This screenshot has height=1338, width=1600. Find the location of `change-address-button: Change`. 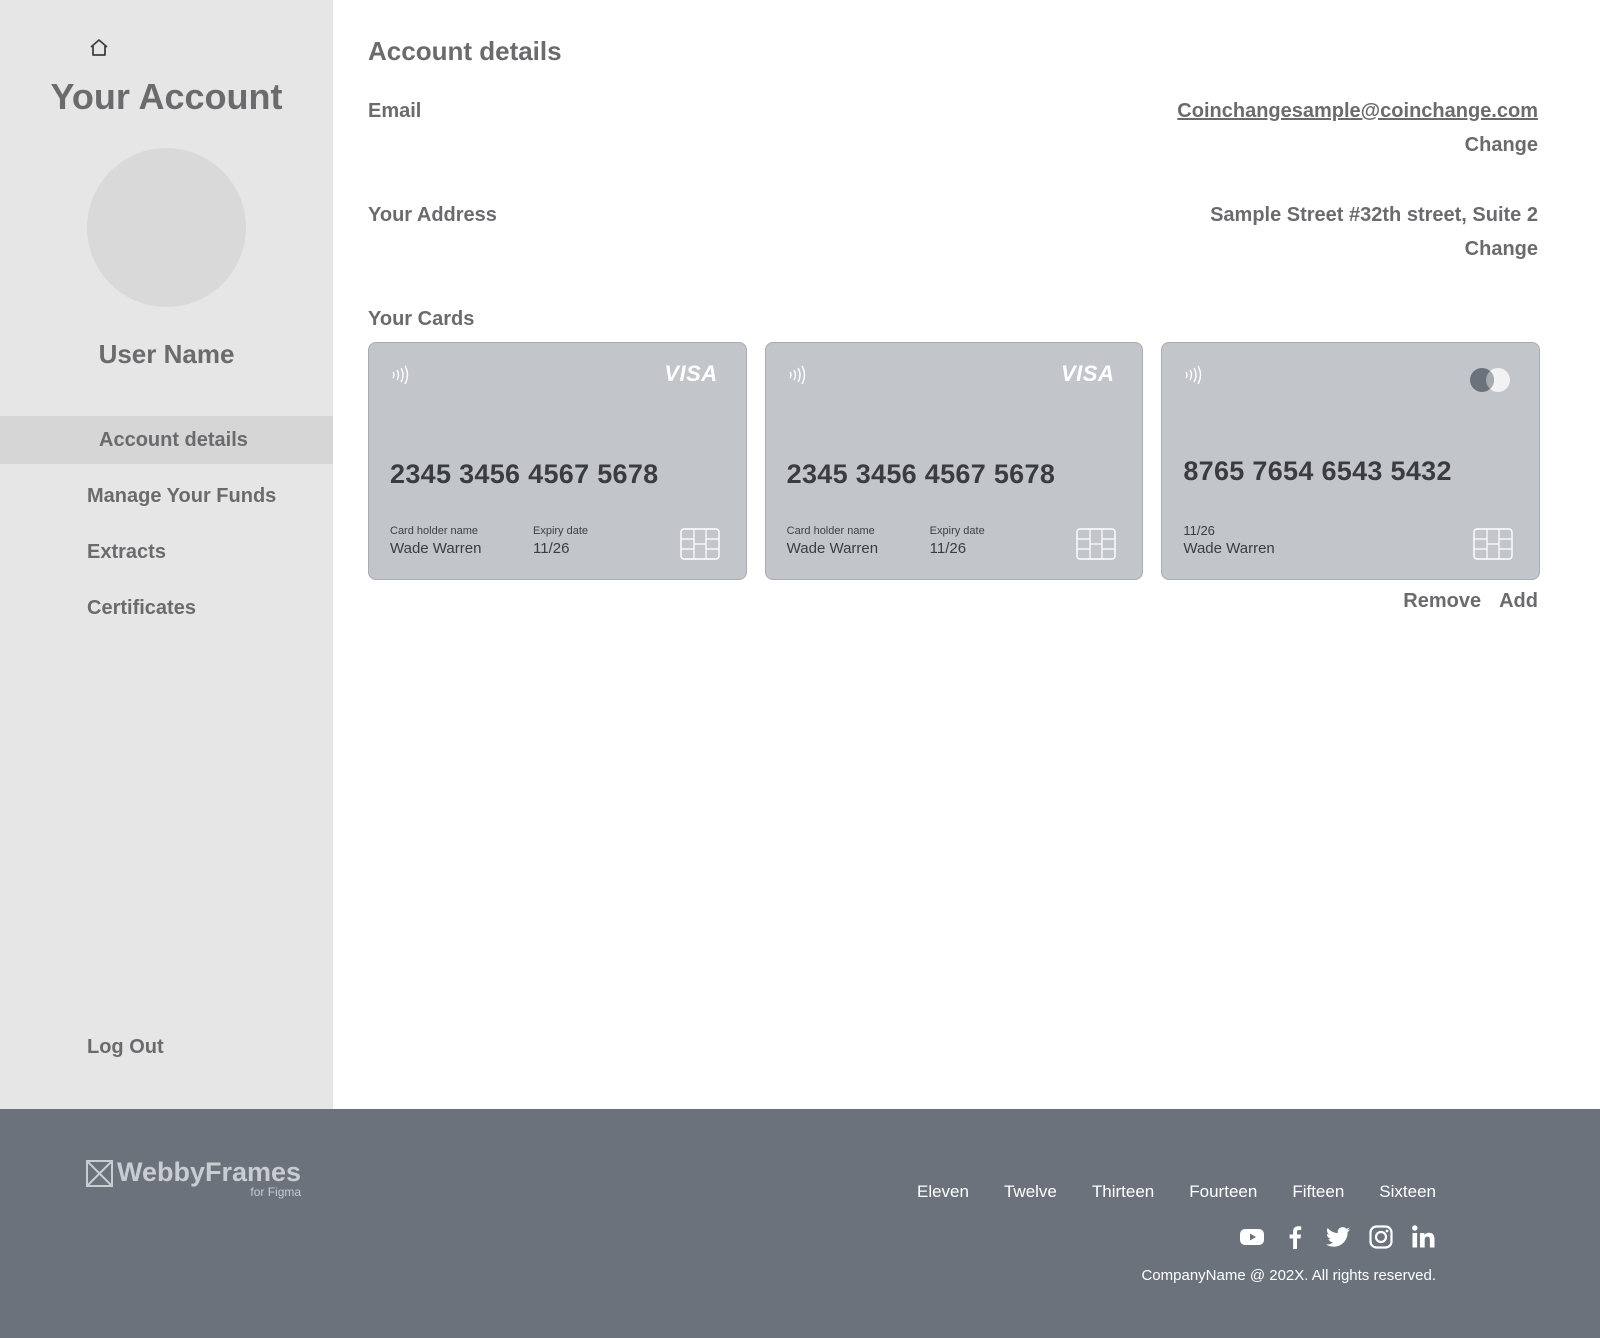

change-address-button: Change is located at coordinates (1501, 249).